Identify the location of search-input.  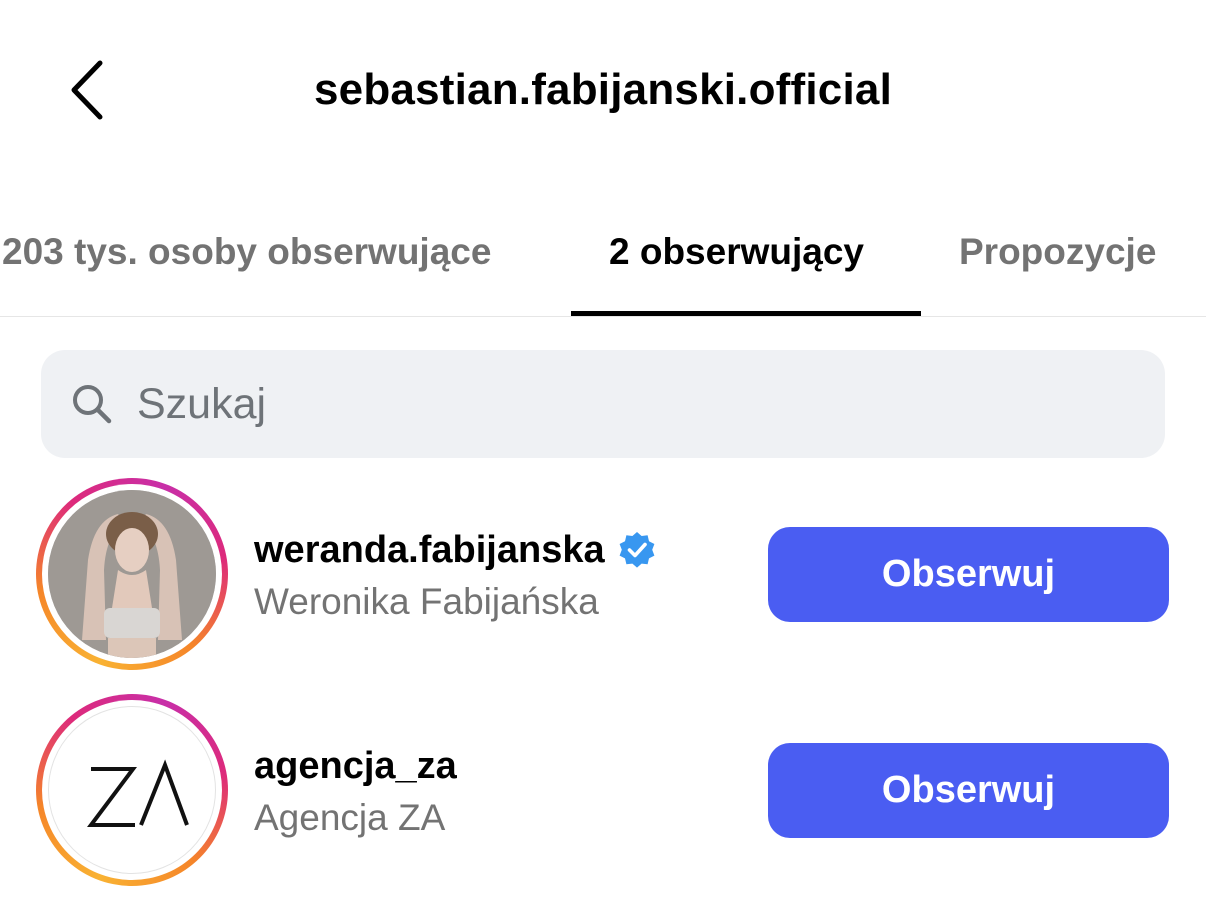
(627, 404).